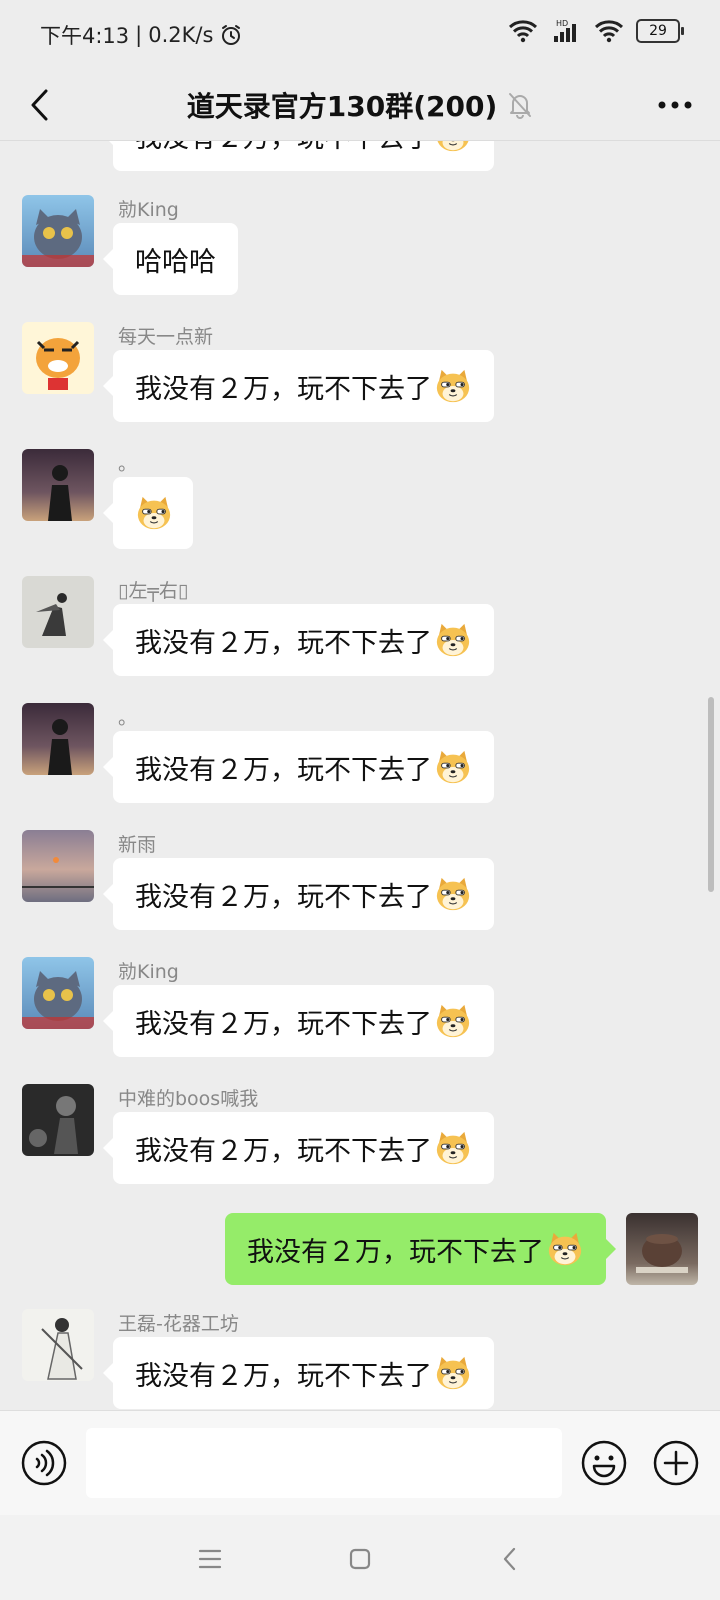  I want to click on home-icon, so click(360, 1559).